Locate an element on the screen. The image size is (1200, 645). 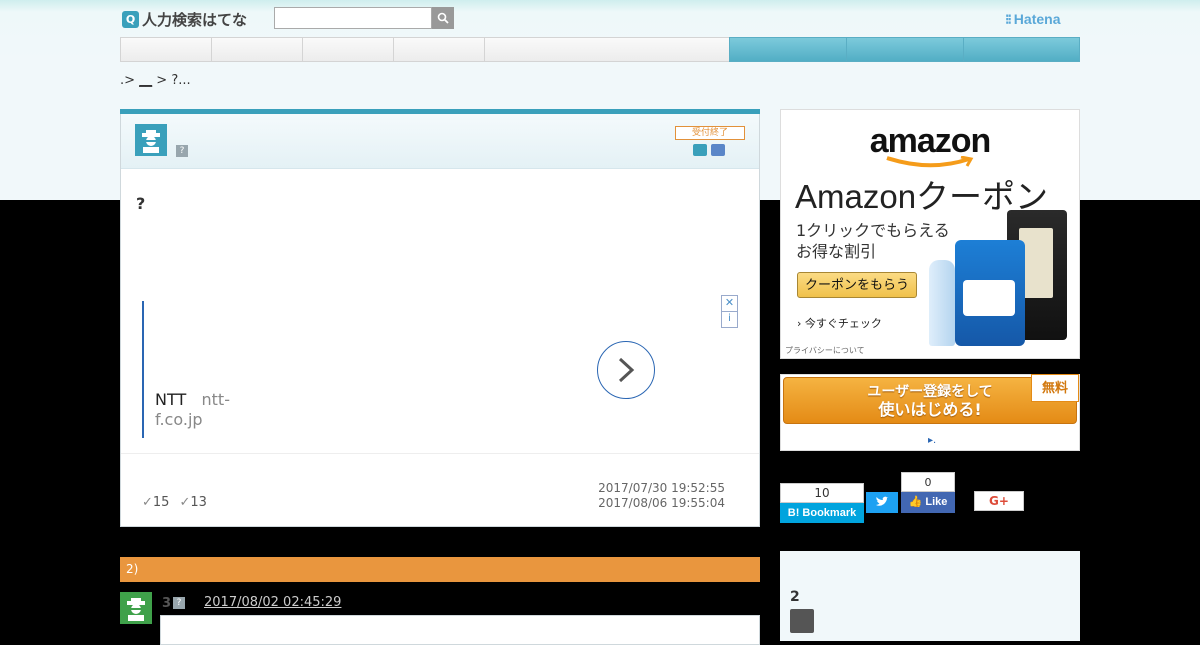
answer-number: 3 is located at coordinates (167, 603).